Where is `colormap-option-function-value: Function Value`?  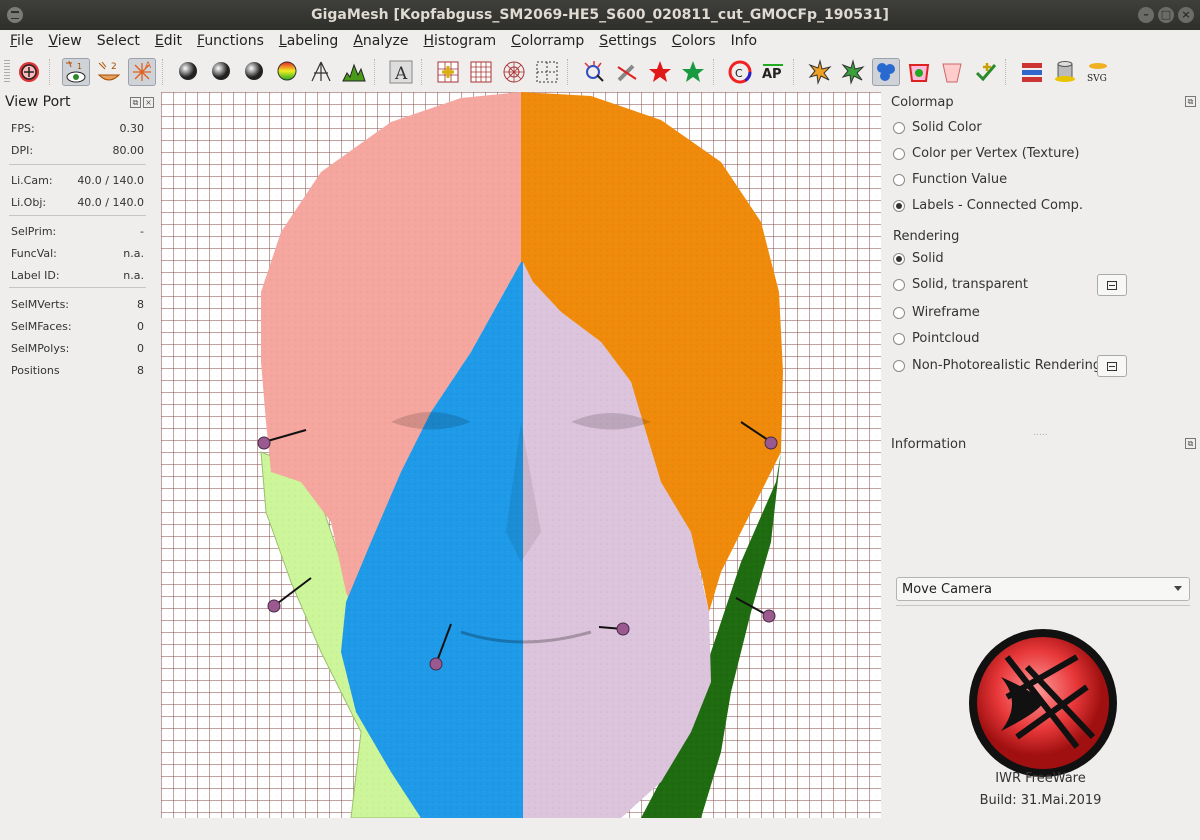
colormap-option-function-value: Function Value is located at coordinates (950, 179).